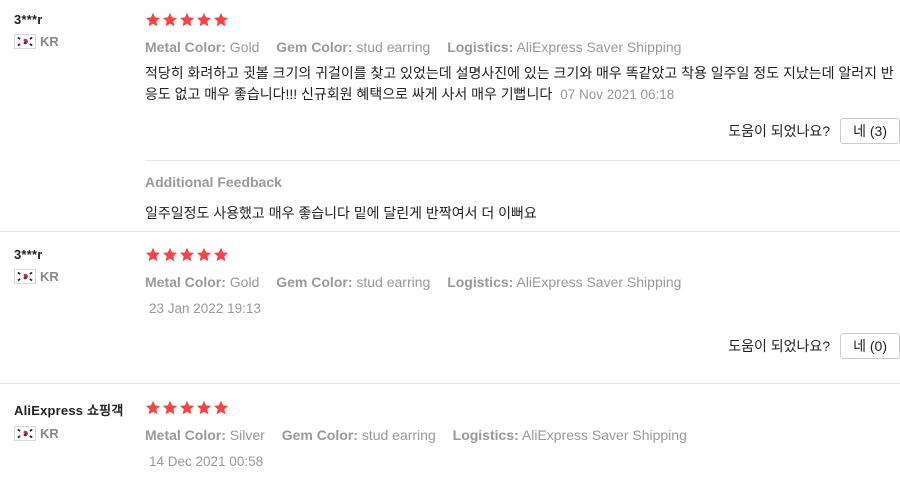  I want to click on helpful-section: 도움이 되었나요? 네 (0), so click(814, 346).